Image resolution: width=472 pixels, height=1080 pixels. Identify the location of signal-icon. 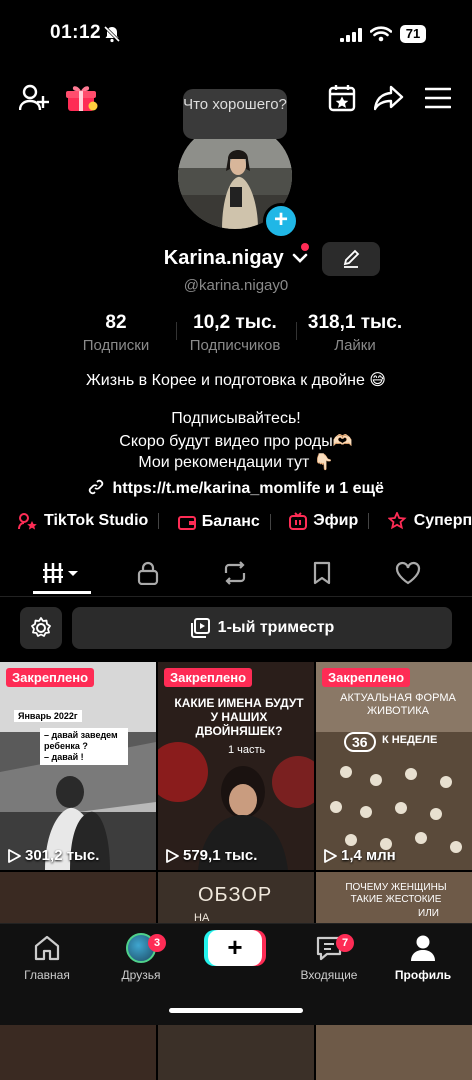
(351, 35).